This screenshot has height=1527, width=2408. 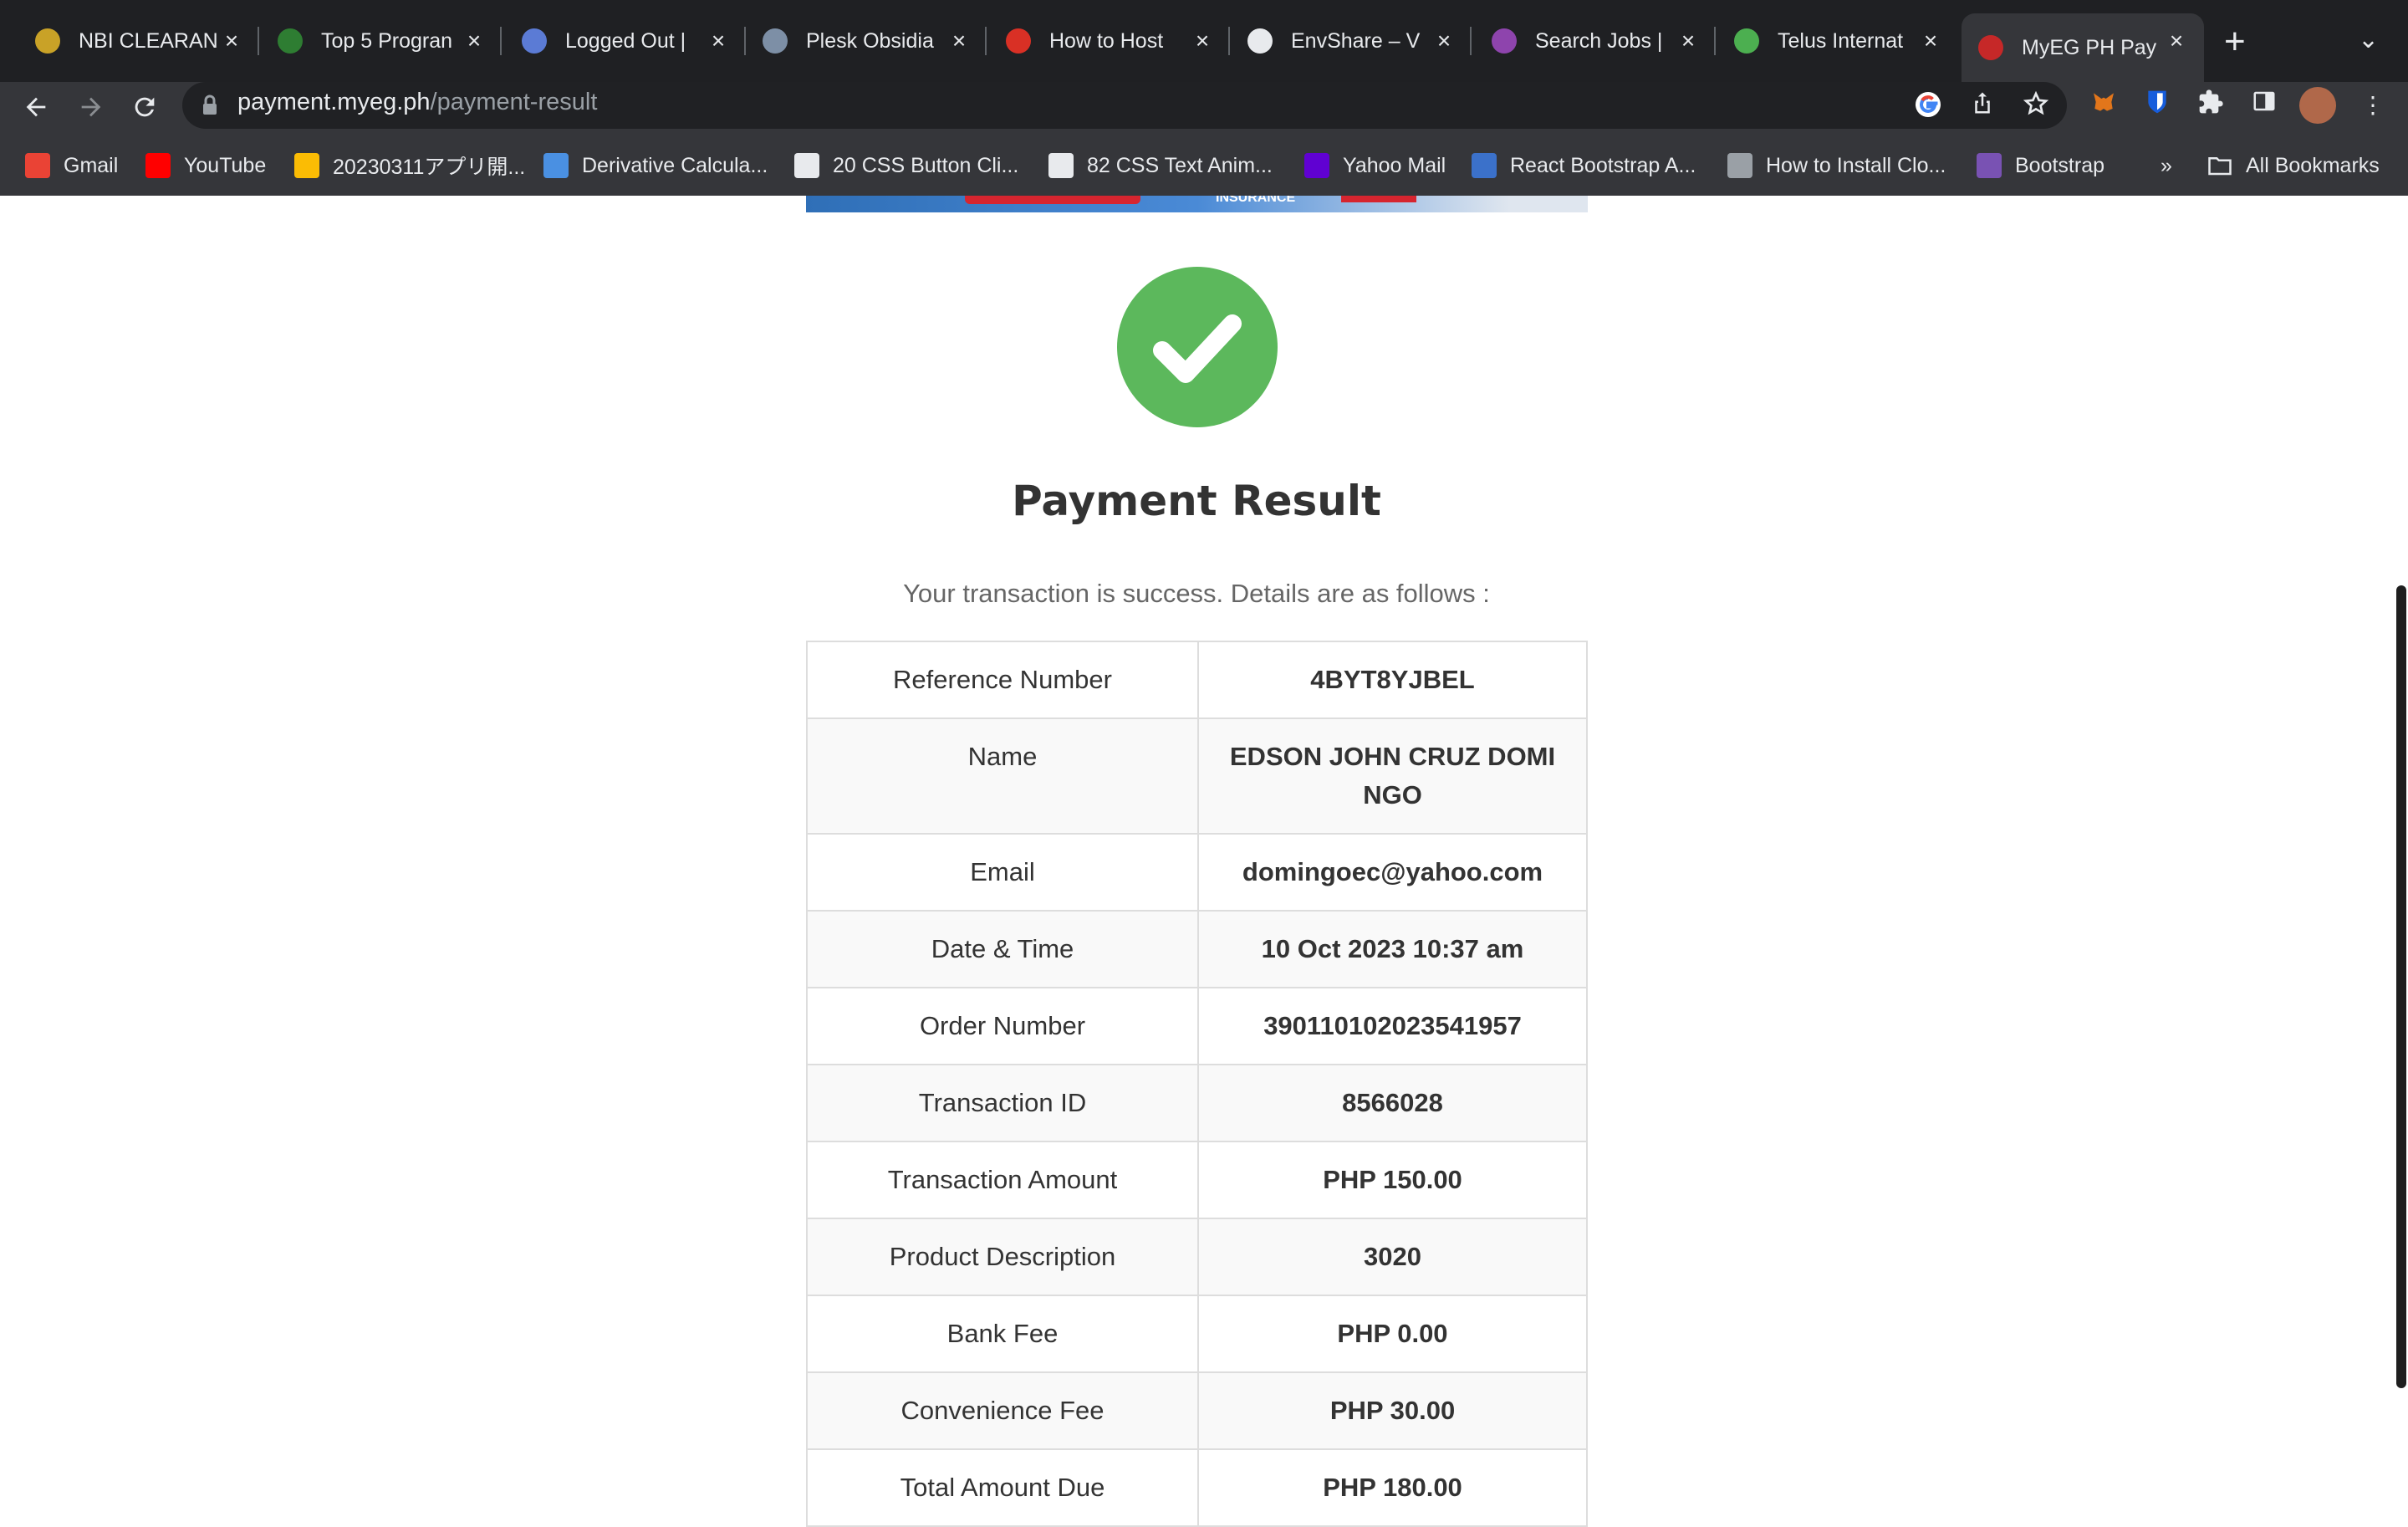 I want to click on star-glyph-icon, so click(x=2036, y=103).